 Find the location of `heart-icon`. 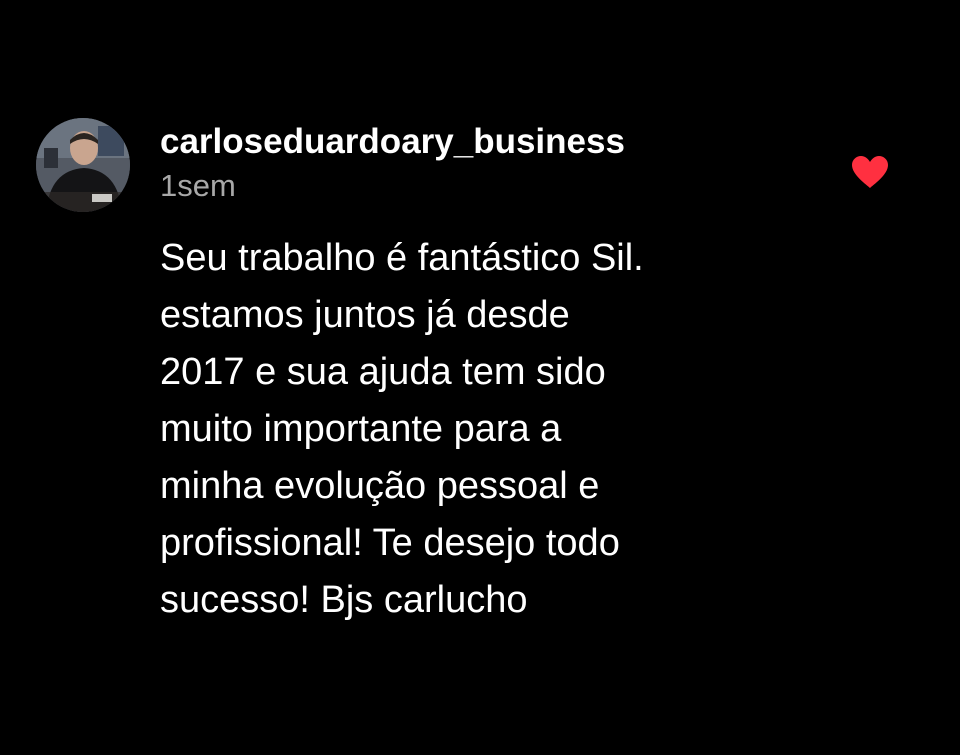

heart-icon is located at coordinates (870, 172).